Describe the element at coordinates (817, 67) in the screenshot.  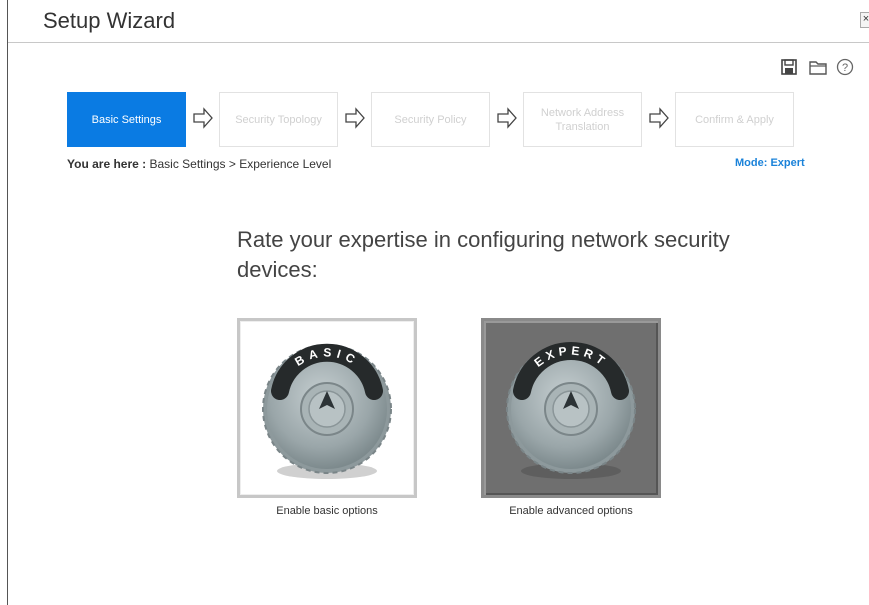
I see `folder-icon` at that location.